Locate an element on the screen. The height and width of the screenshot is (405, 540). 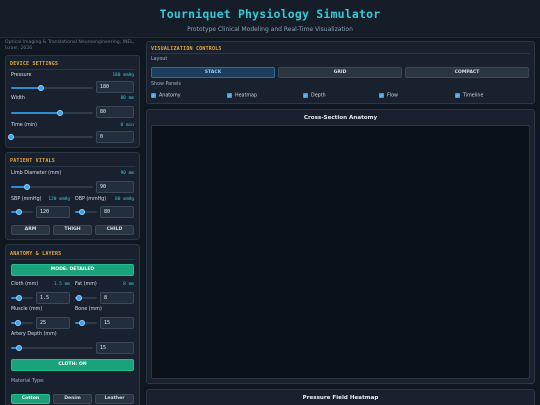
checkbox-label: Timeline is located at coordinates (473, 96).